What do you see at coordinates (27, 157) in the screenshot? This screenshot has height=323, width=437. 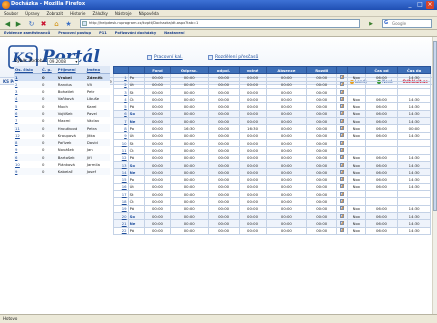 I see `employee-cell: 6` at bounding box center [27, 157].